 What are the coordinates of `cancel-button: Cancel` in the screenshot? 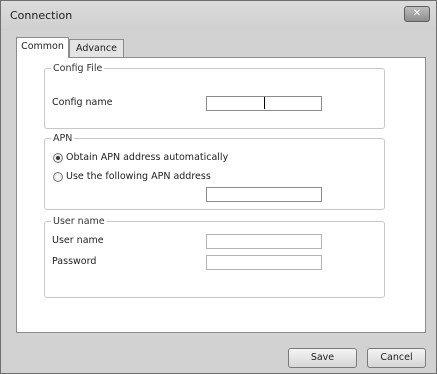 It's located at (396, 358).